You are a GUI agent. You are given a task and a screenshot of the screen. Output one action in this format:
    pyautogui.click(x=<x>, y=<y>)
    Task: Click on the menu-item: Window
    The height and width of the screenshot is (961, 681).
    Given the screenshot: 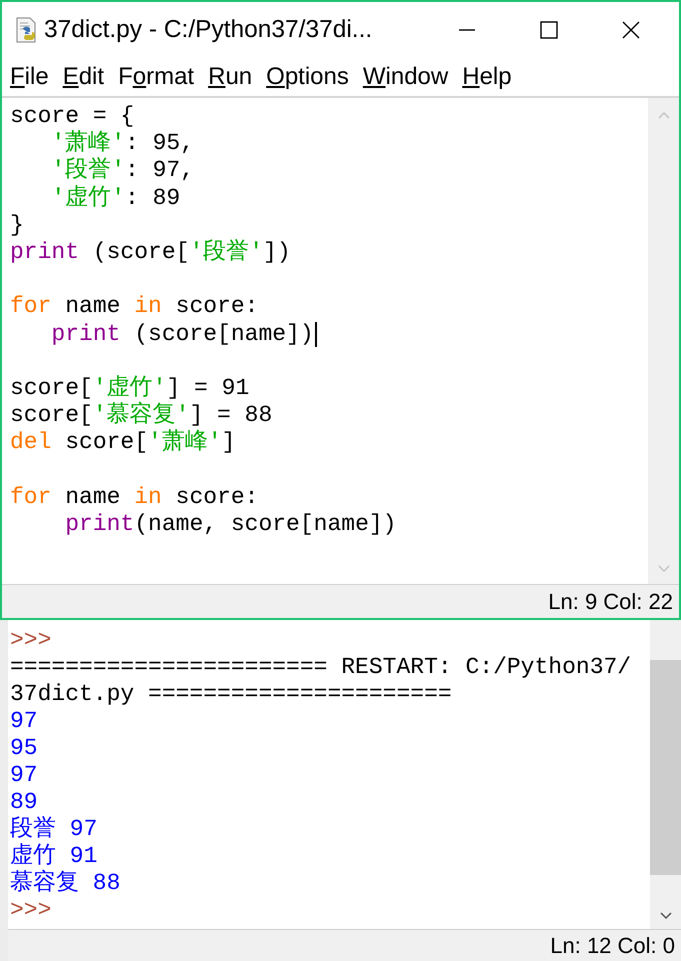 What is the action you would take?
    pyautogui.click(x=405, y=77)
    